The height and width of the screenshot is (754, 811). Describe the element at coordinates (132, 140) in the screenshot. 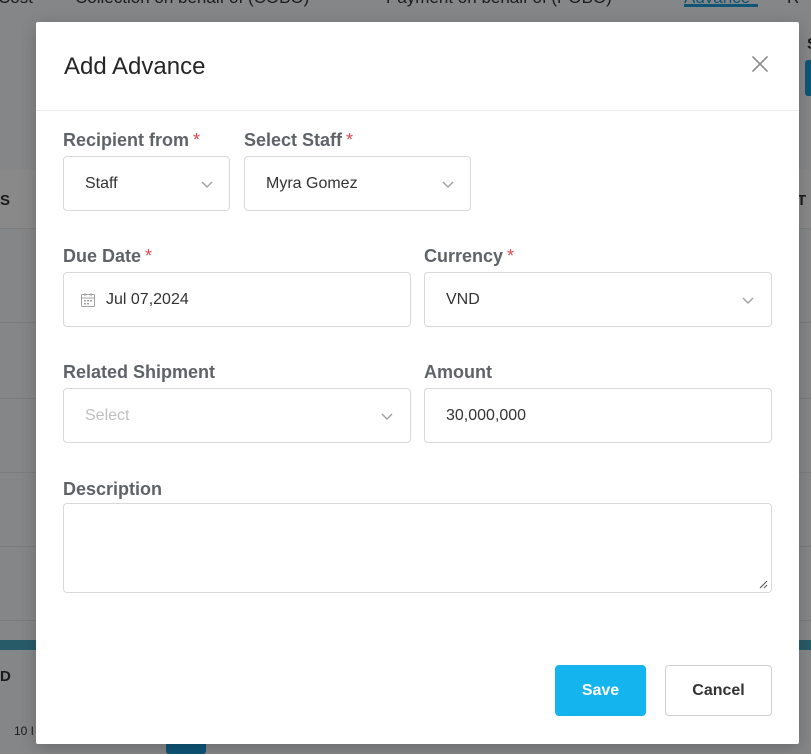

I see `recipient-from-label: Recipient from *` at that location.